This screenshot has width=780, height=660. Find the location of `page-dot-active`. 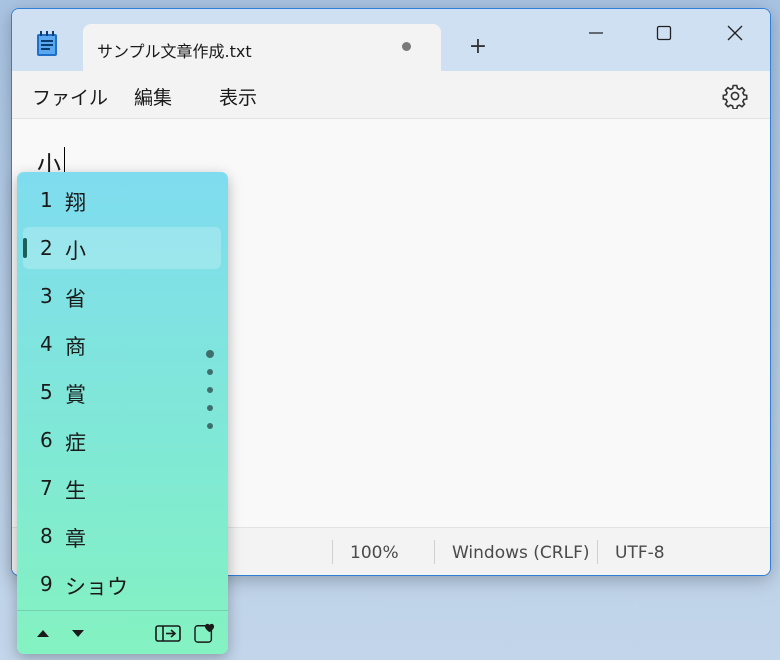

page-dot-active is located at coordinates (210, 354).